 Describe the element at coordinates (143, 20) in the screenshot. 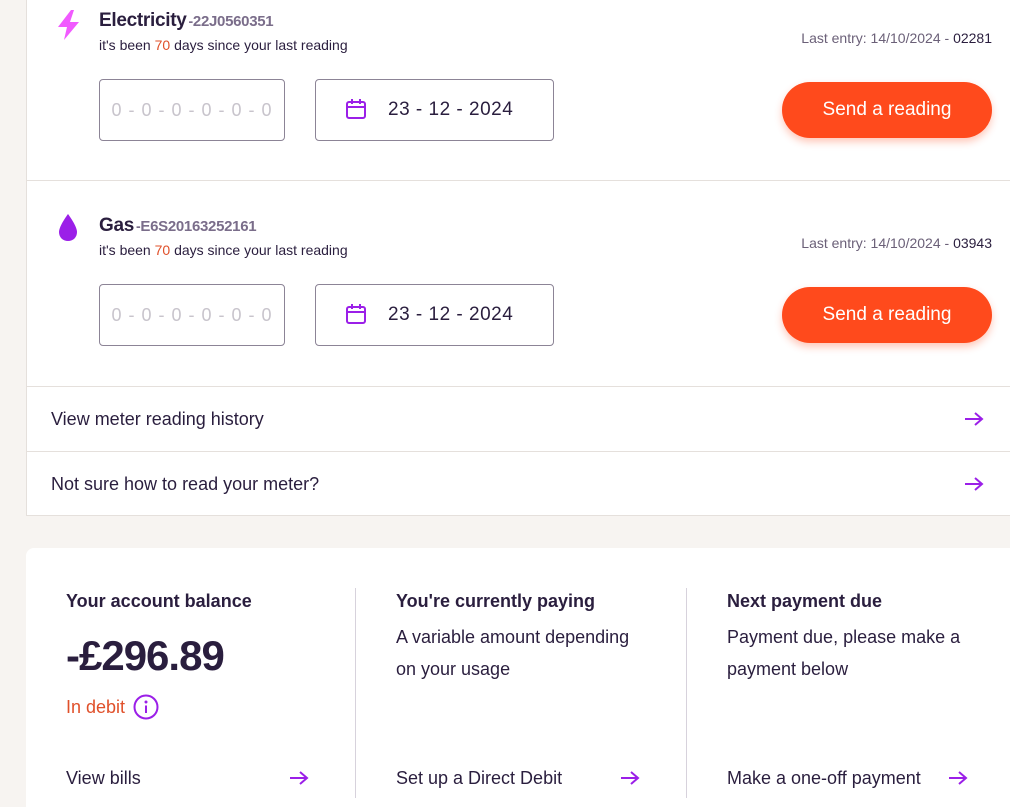

I see `meter-type-label: Electricity` at that location.